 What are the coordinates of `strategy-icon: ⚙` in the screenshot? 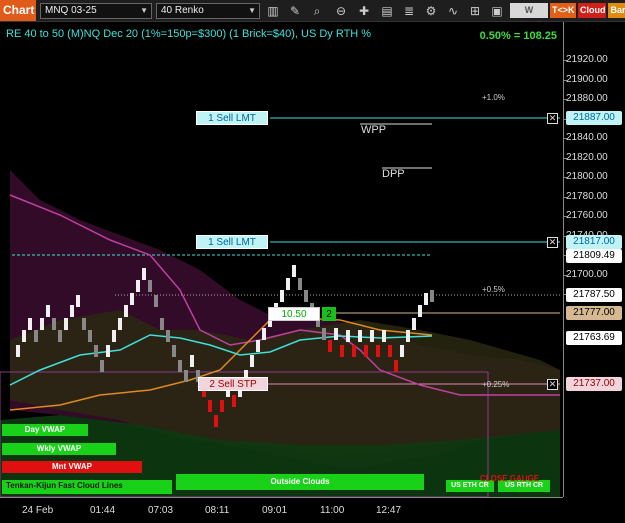 It's located at (431, 11).